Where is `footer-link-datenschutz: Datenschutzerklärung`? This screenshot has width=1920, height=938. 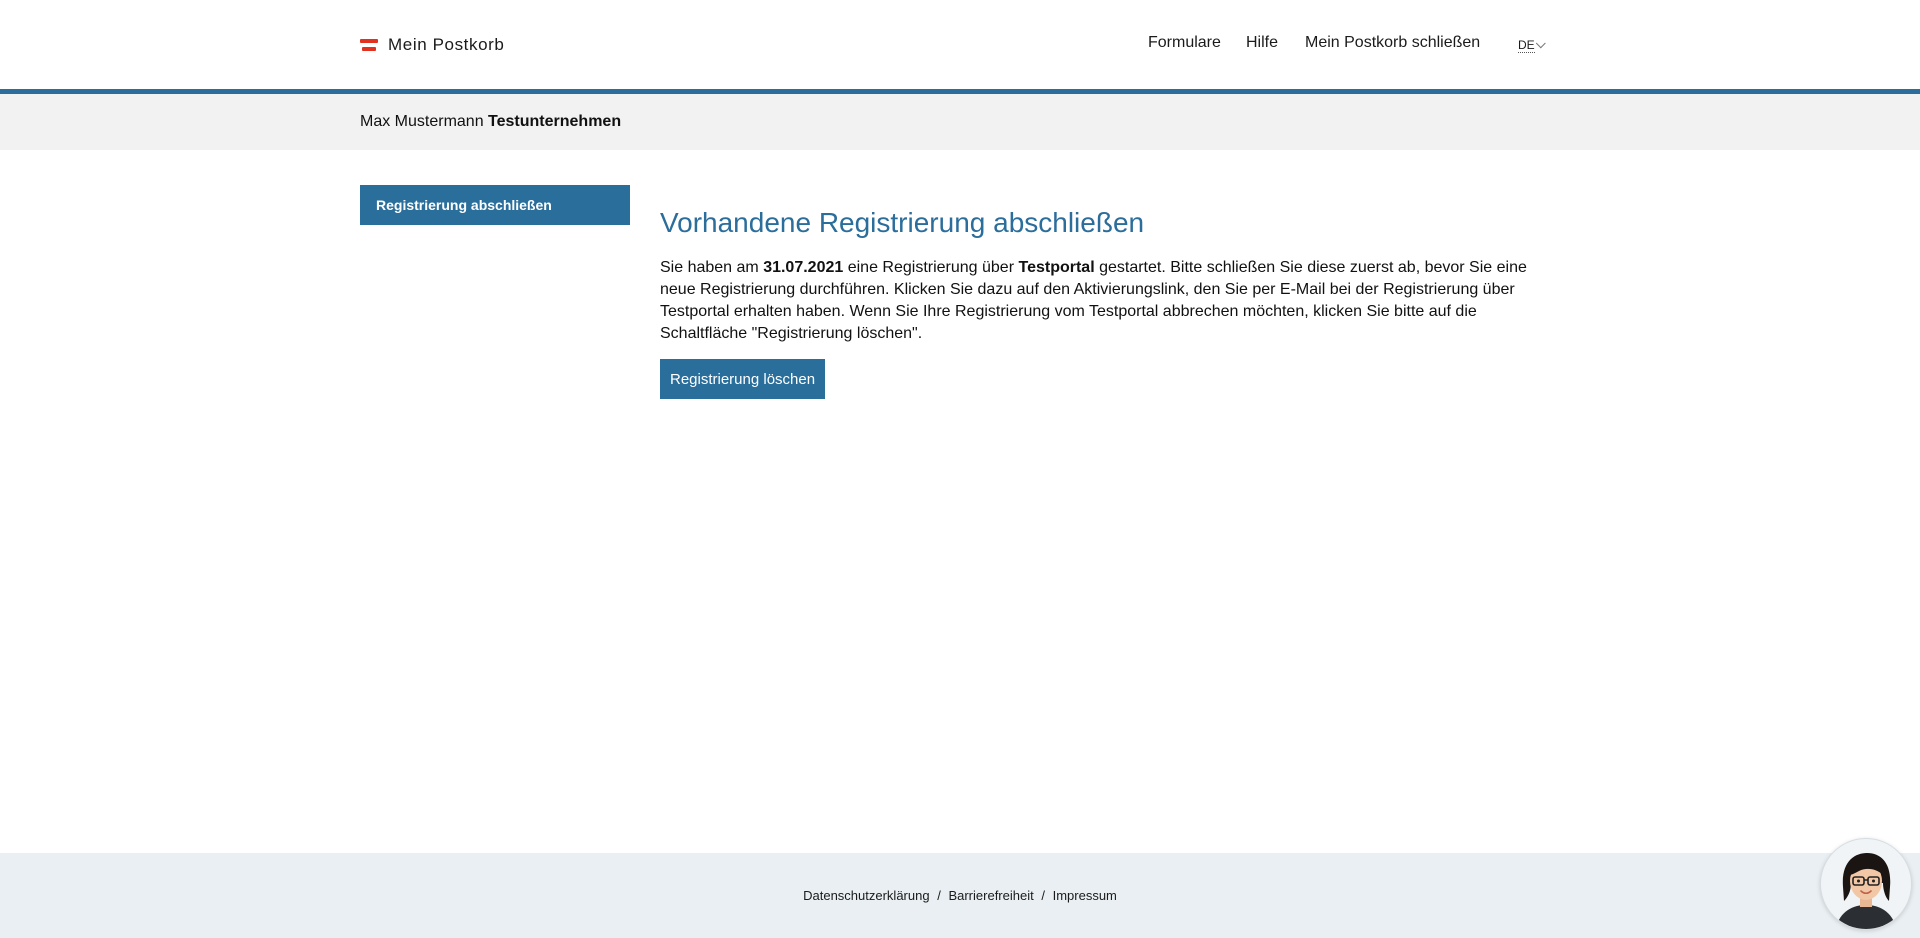
footer-link-datenschutz: Datenschutzerklärung is located at coordinates (866, 895).